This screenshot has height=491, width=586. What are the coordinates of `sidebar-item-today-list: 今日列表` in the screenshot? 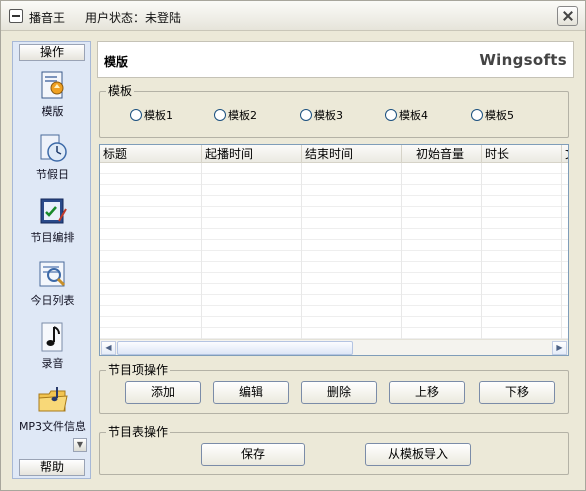 It's located at (52, 288).